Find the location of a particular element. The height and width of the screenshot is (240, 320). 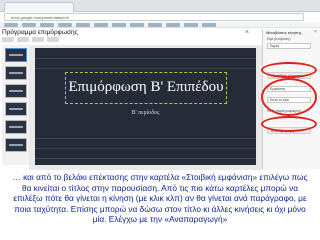

browser-tab is located at coordinates (39, 7).